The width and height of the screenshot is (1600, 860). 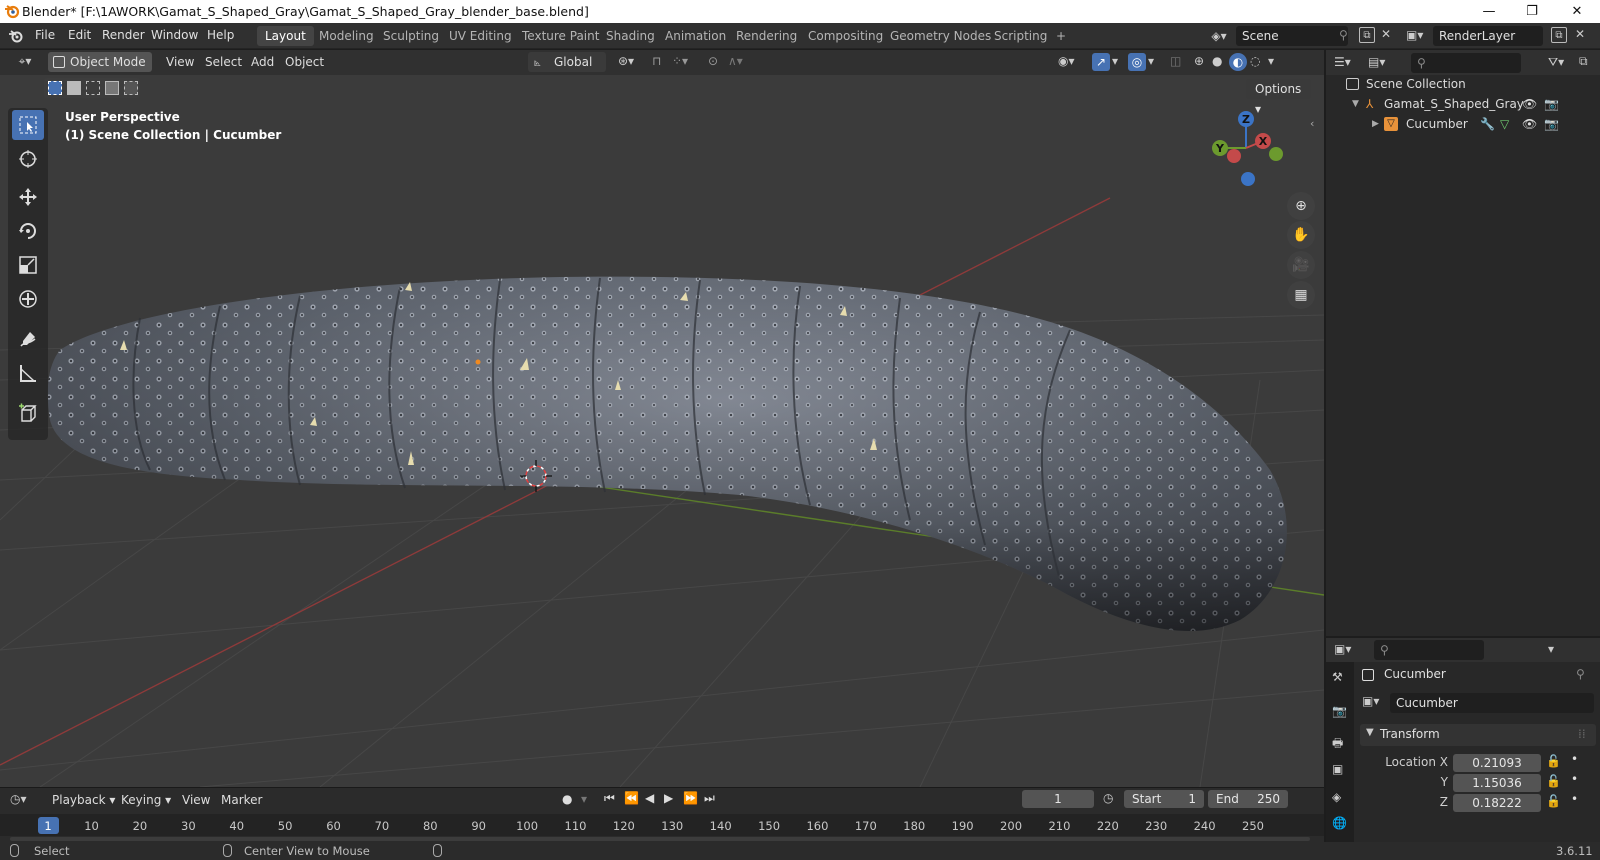 What do you see at coordinates (1066, 61) in the screenshot?
I see `visibility-icon: ◉▾` at bounding box center [1066, 61].